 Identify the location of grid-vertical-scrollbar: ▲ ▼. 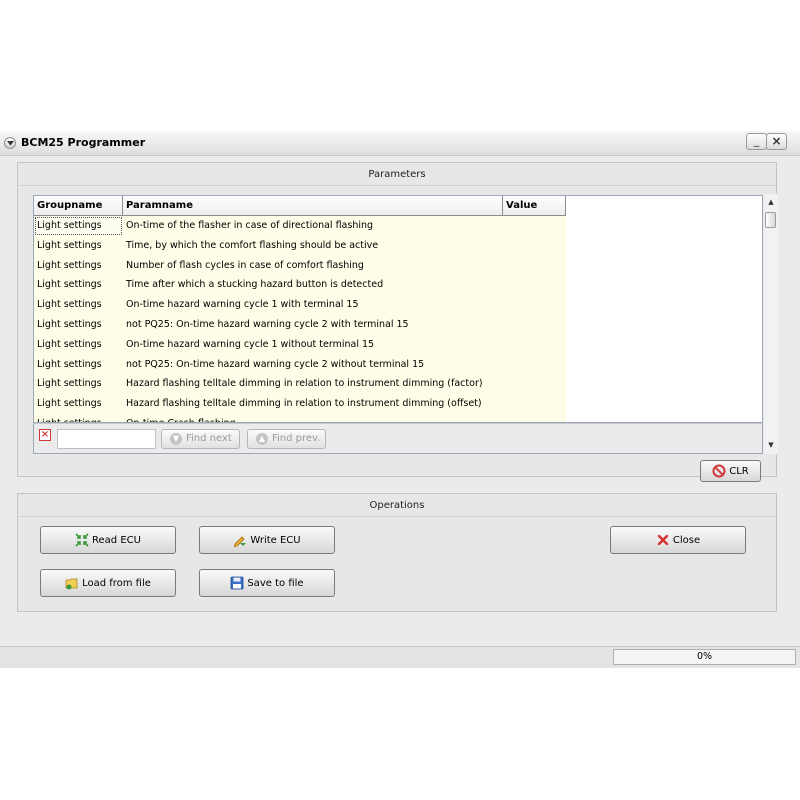
(771, 324).